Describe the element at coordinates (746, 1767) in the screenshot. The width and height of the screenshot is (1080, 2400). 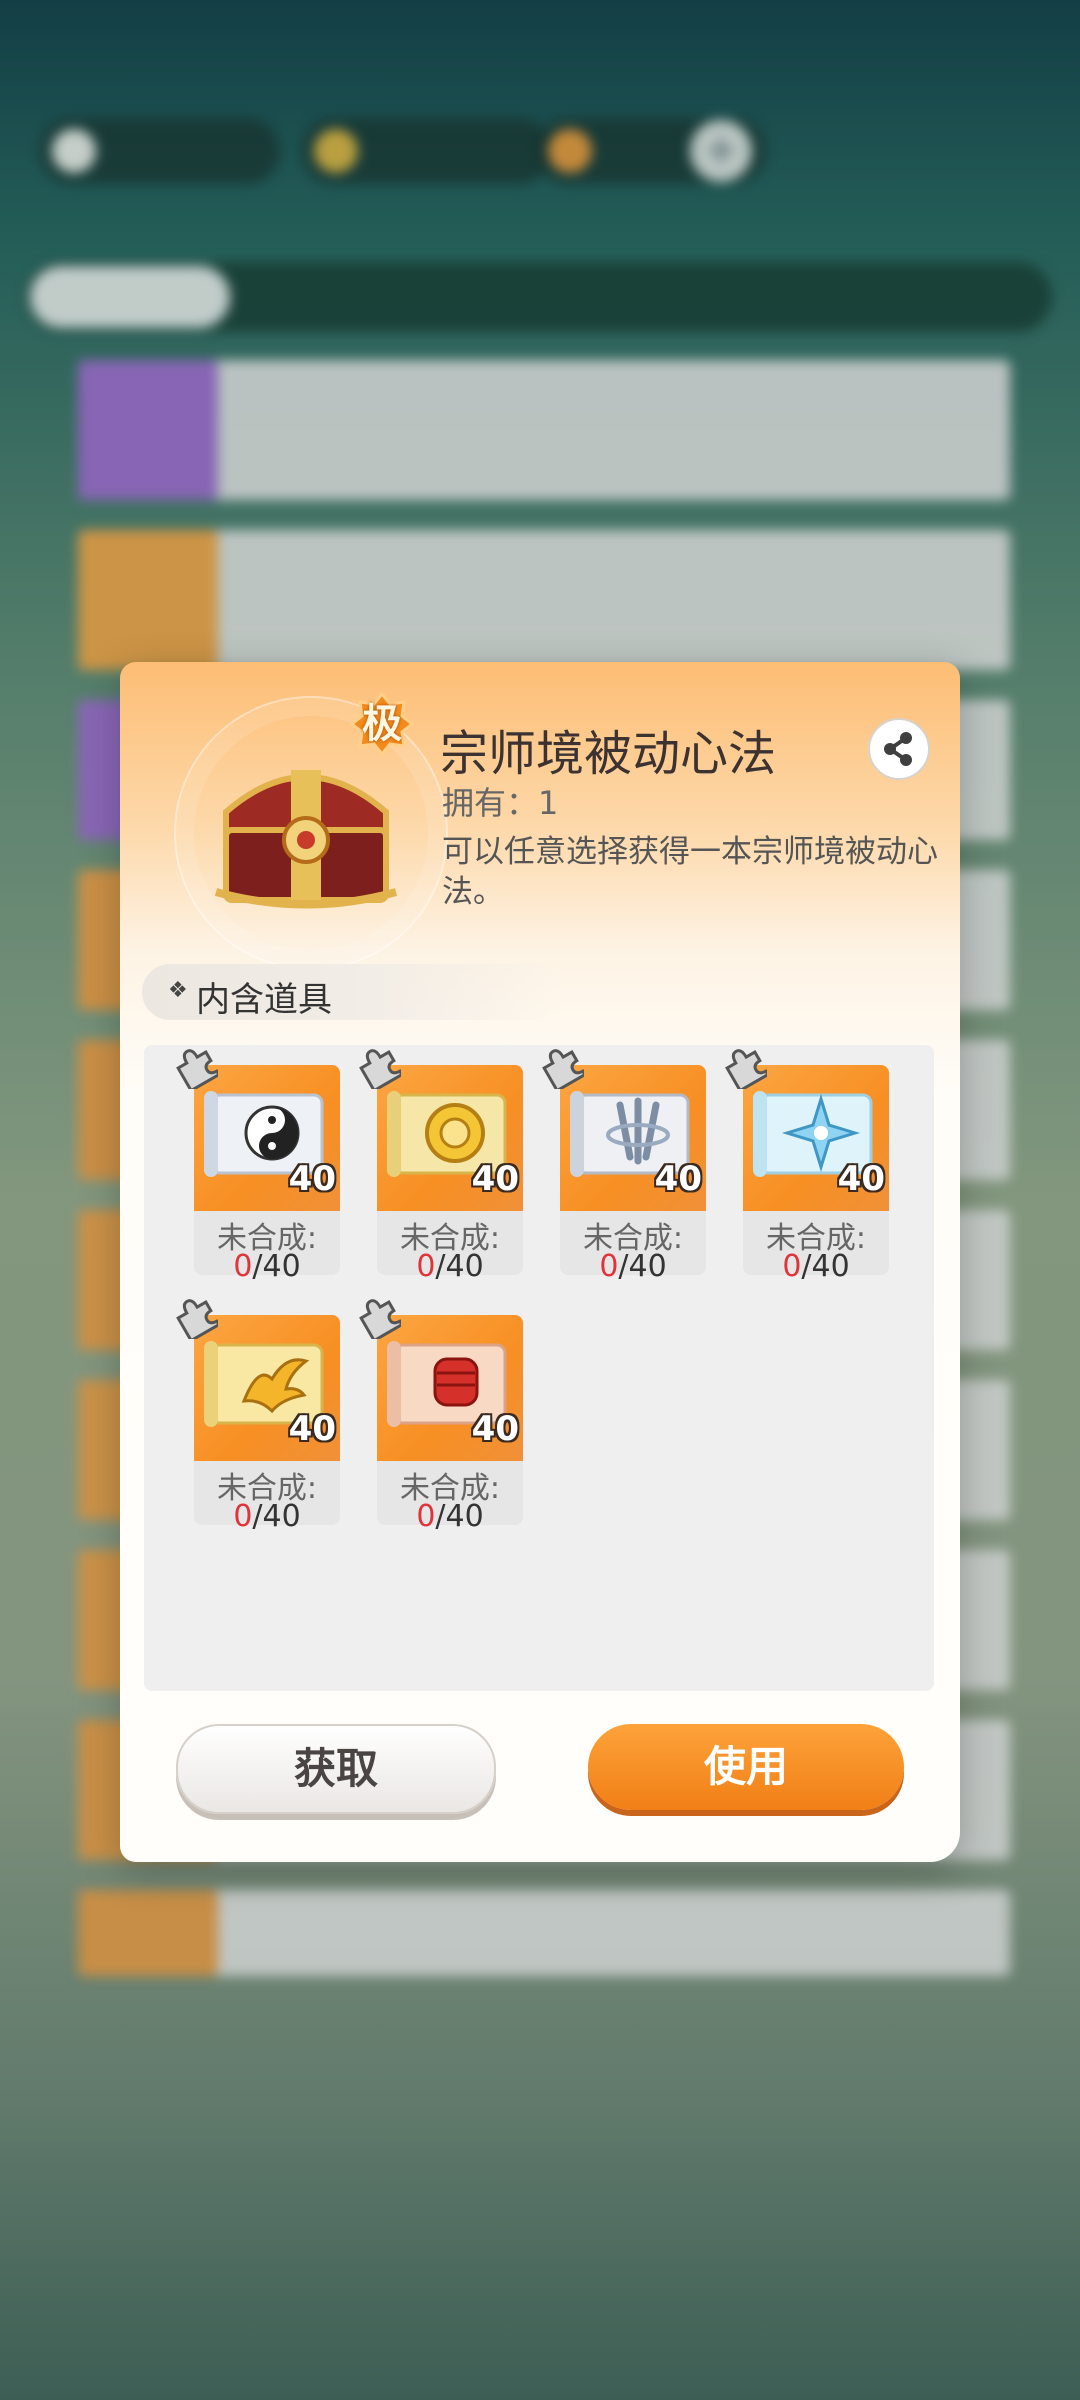
I see `use-button: 使用` at that location.